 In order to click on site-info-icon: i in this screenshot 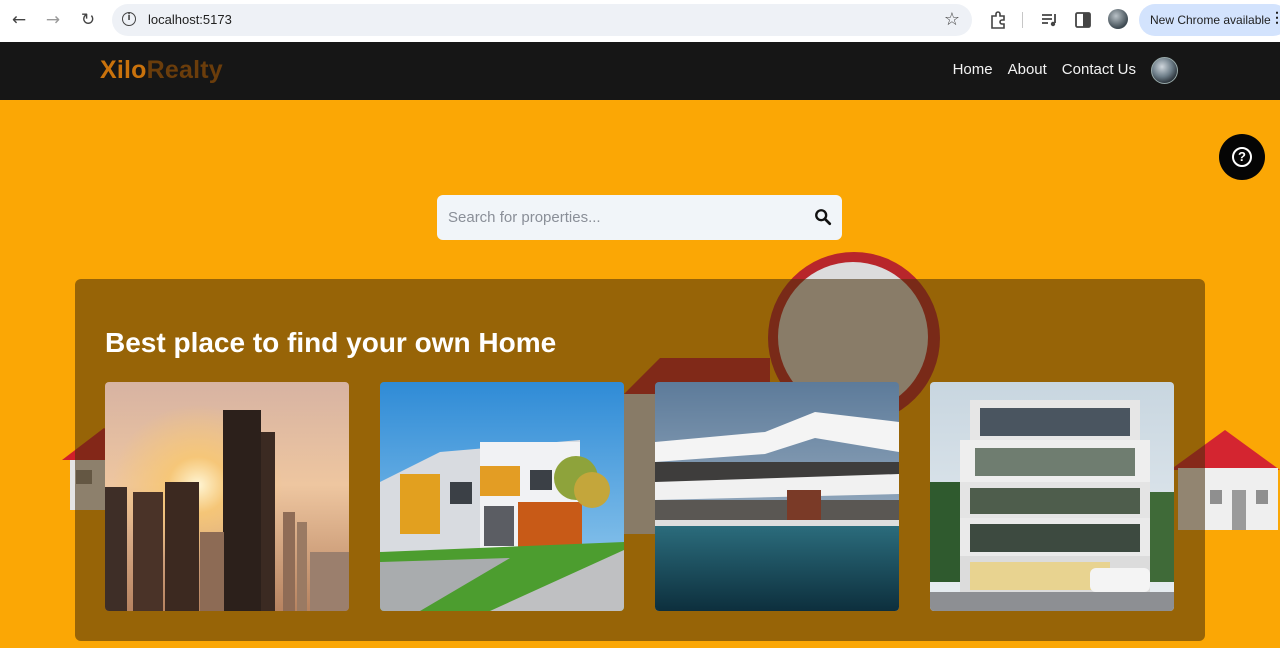, I will do `click(129, 19)`.